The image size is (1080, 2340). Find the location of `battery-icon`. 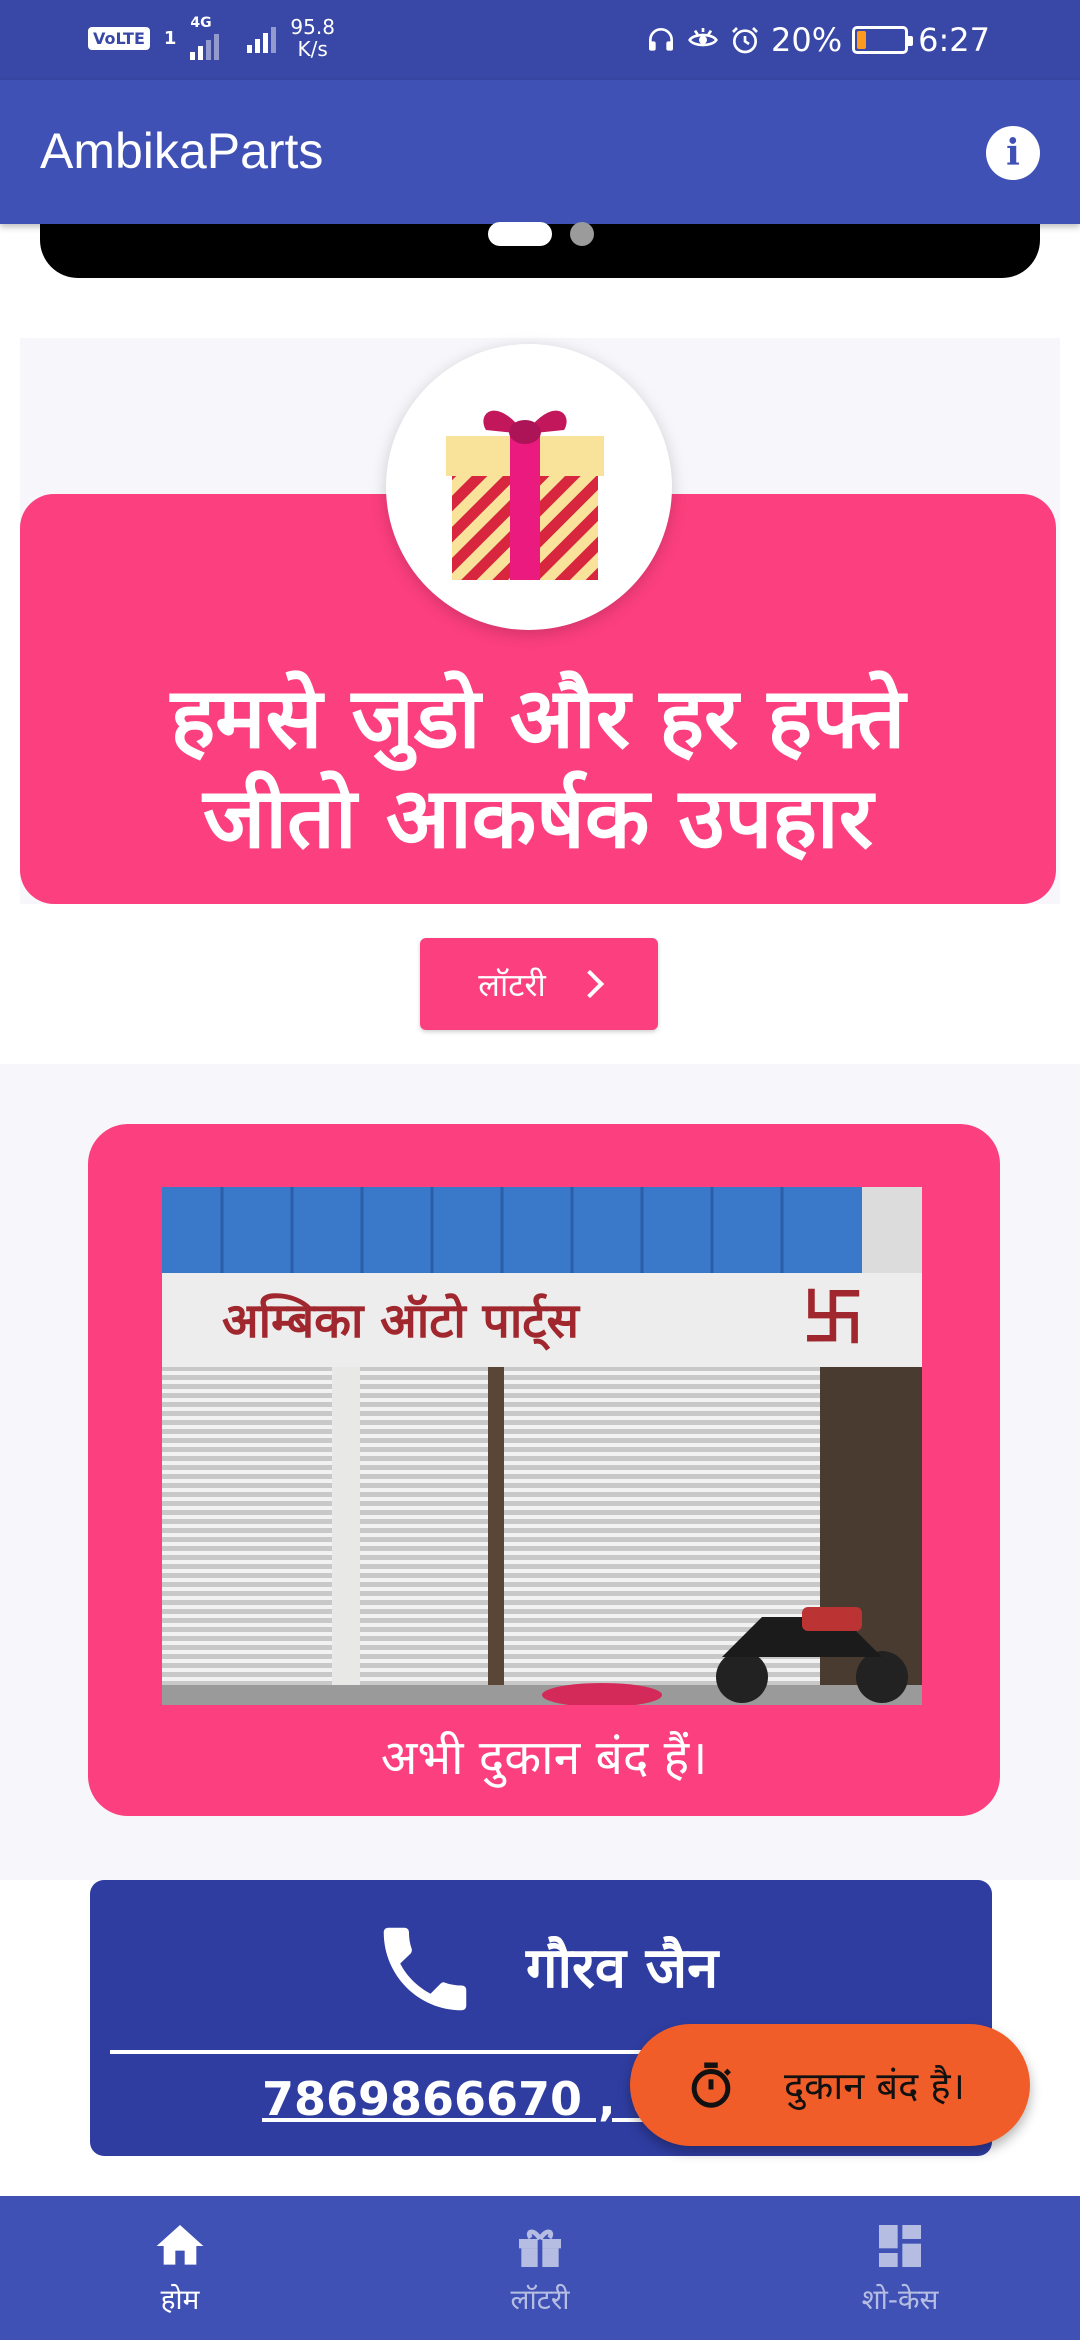

battery-icon is located at coordinates (883, 40).